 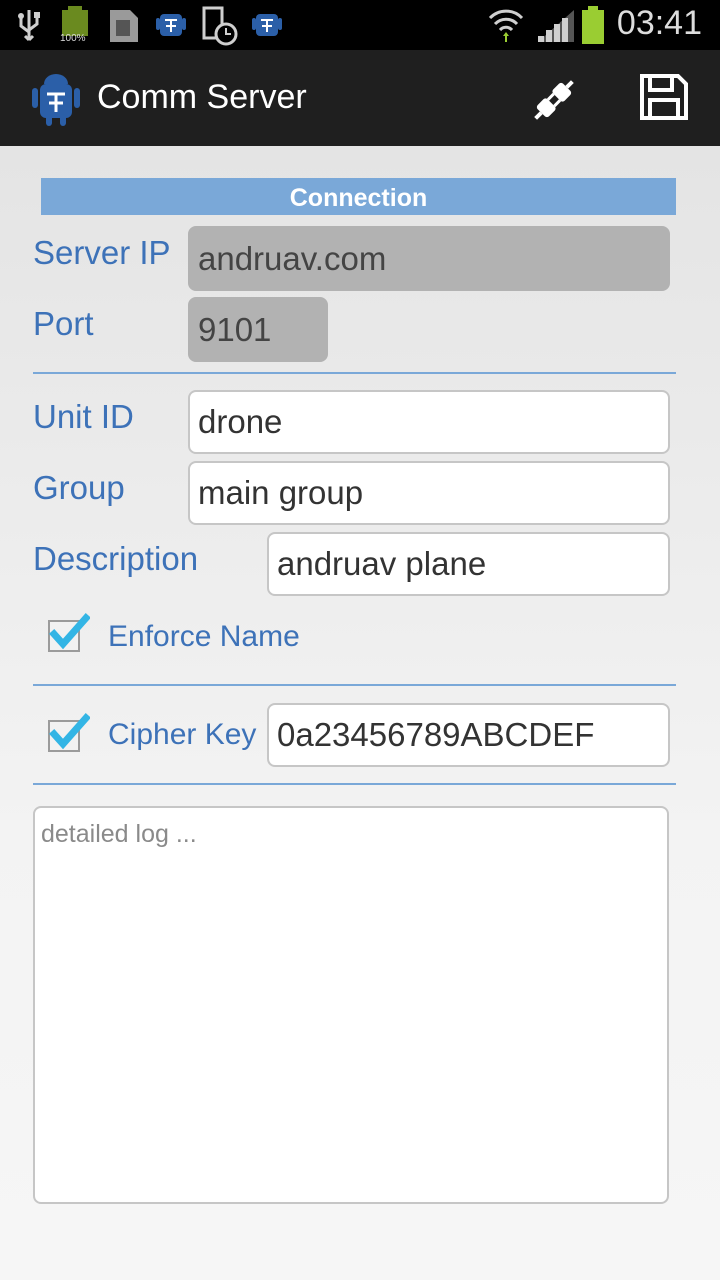 I want to click on battery-full-icon: 100%, so click(x=76, y=25).